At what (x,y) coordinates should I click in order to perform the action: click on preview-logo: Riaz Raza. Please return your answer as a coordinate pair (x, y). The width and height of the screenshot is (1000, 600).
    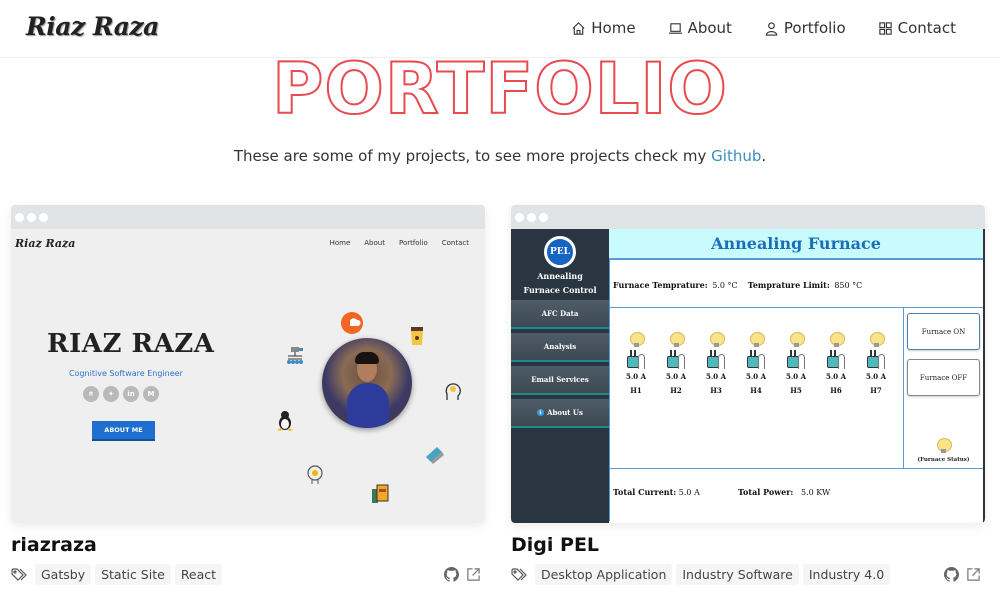
    Looking at the image, I should click on (45, 243).